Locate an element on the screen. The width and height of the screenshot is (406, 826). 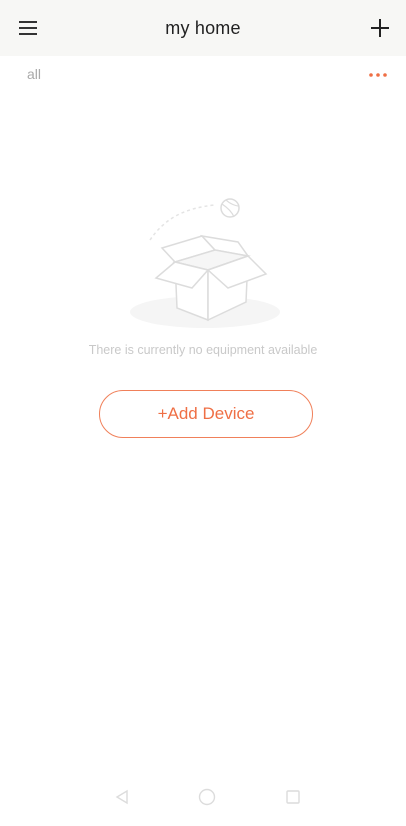
back-triangle-icon is located at coordinates (121, 797).